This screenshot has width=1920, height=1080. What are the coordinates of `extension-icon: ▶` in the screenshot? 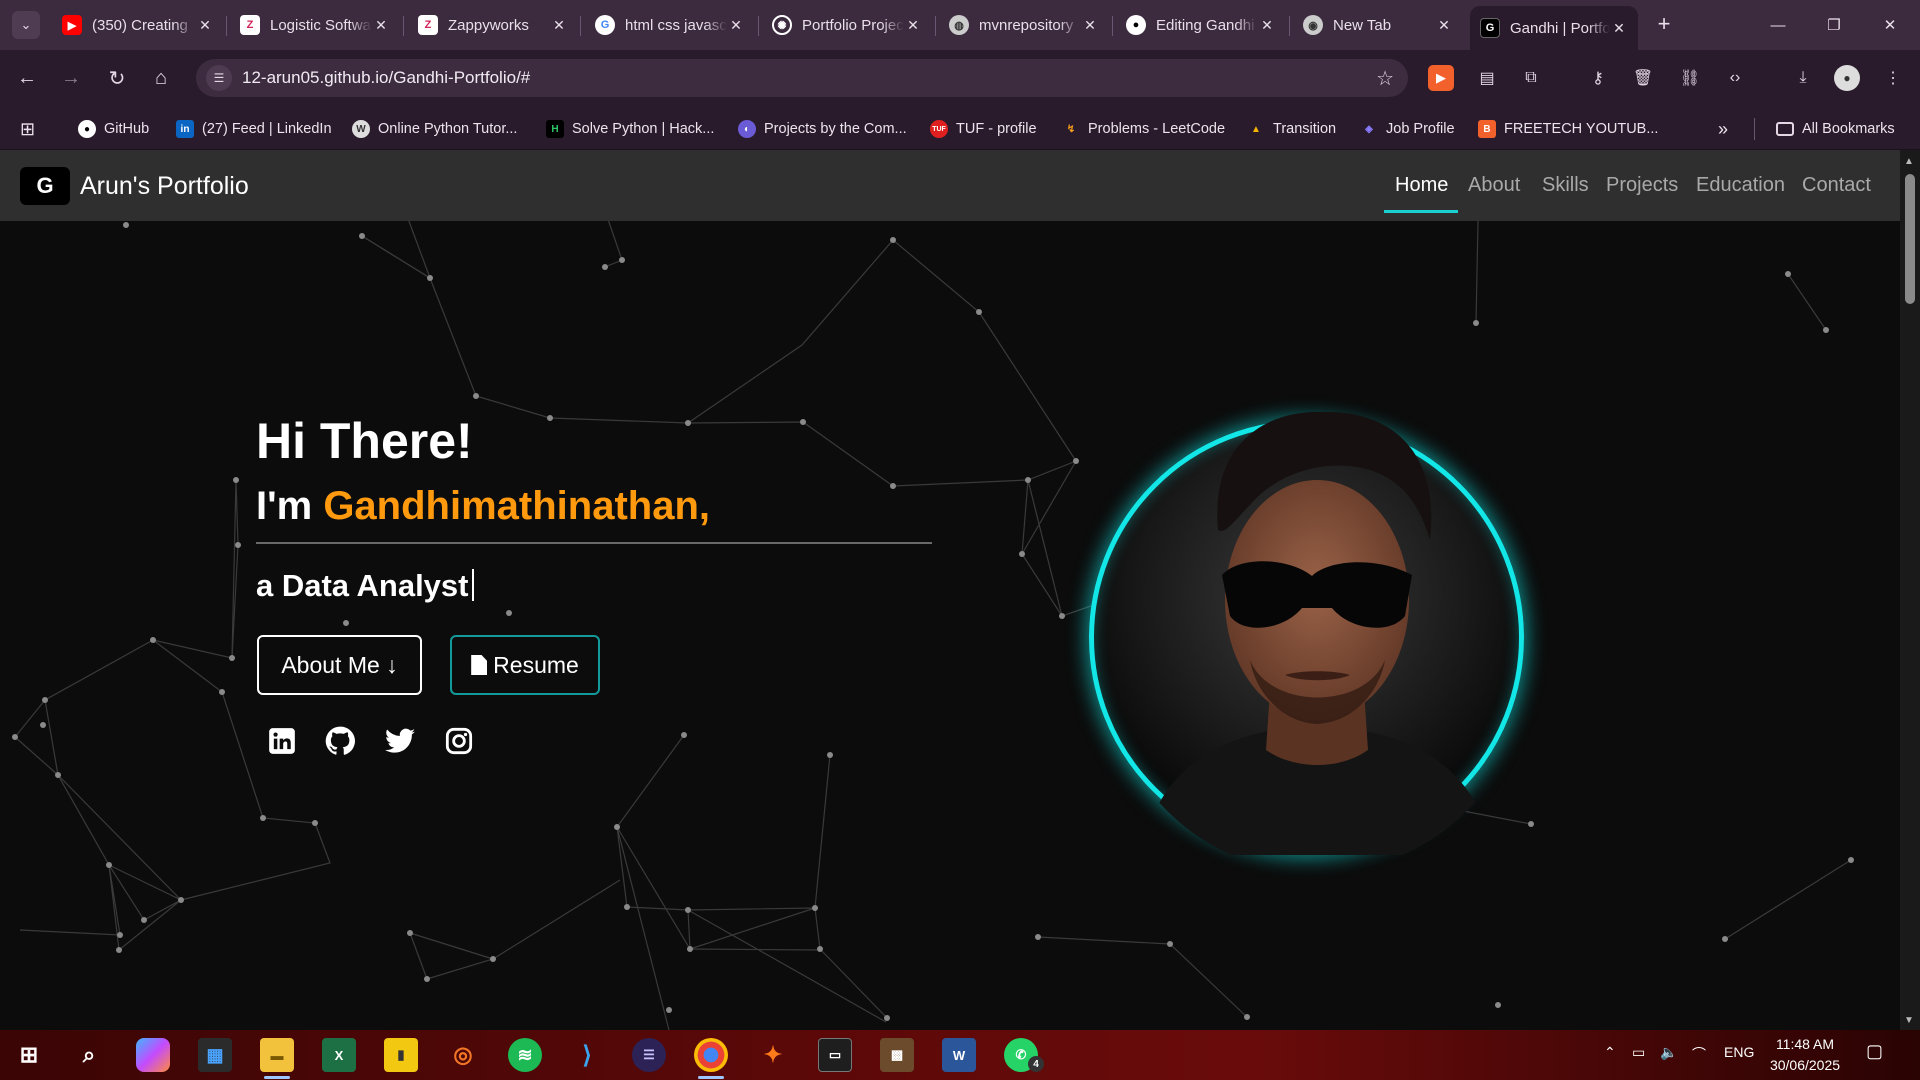 It's located at (1441, 78).